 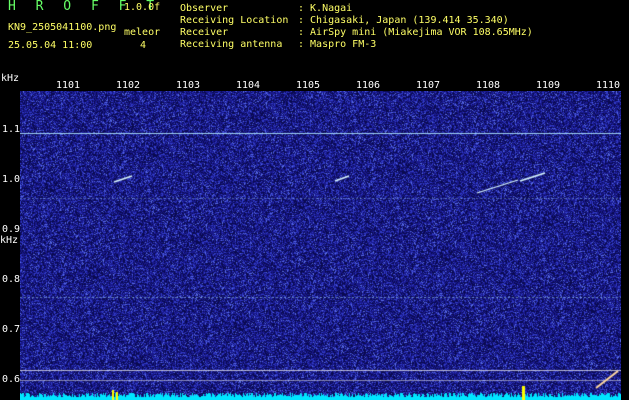 I want to click on x-tick-label: 1102, so click(x=128, y=85).